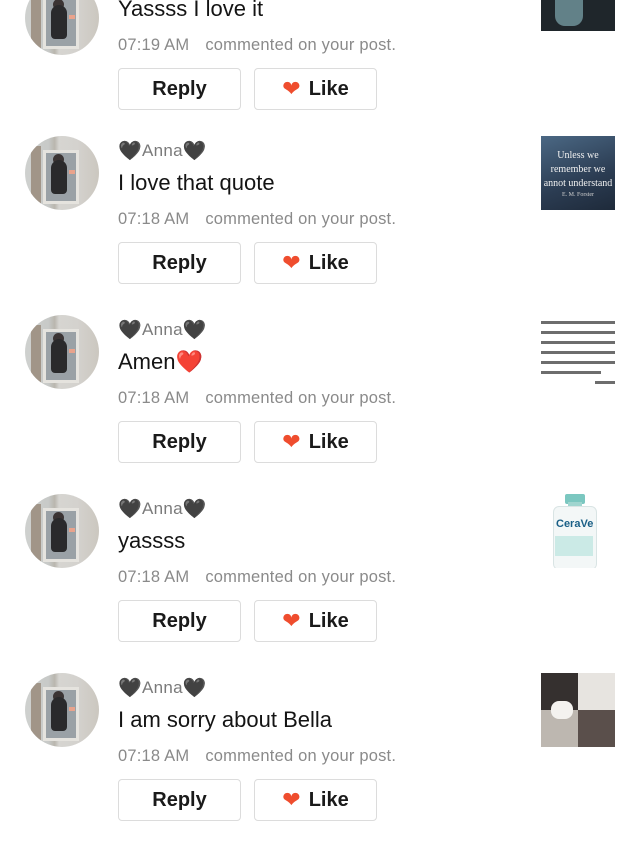  Describe the element at coordinates (578, 195) in the screenshot. I see `thumbnail-text: E. M. Forster` at that location.